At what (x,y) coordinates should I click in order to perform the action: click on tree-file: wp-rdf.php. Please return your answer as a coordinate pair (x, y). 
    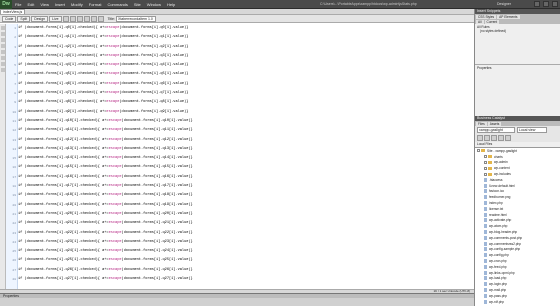
    Looking at the image, I should click on (517, 302).